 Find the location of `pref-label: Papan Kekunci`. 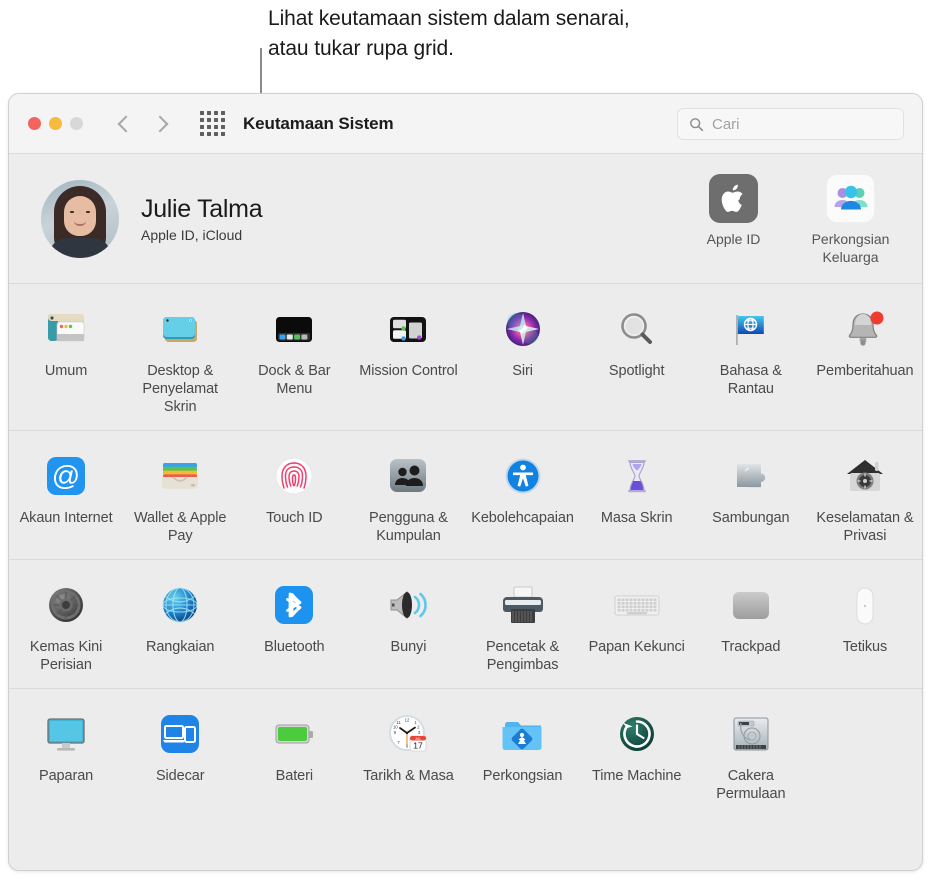

pref-label: Papan Kekunci is located at coordinates (636, 647).